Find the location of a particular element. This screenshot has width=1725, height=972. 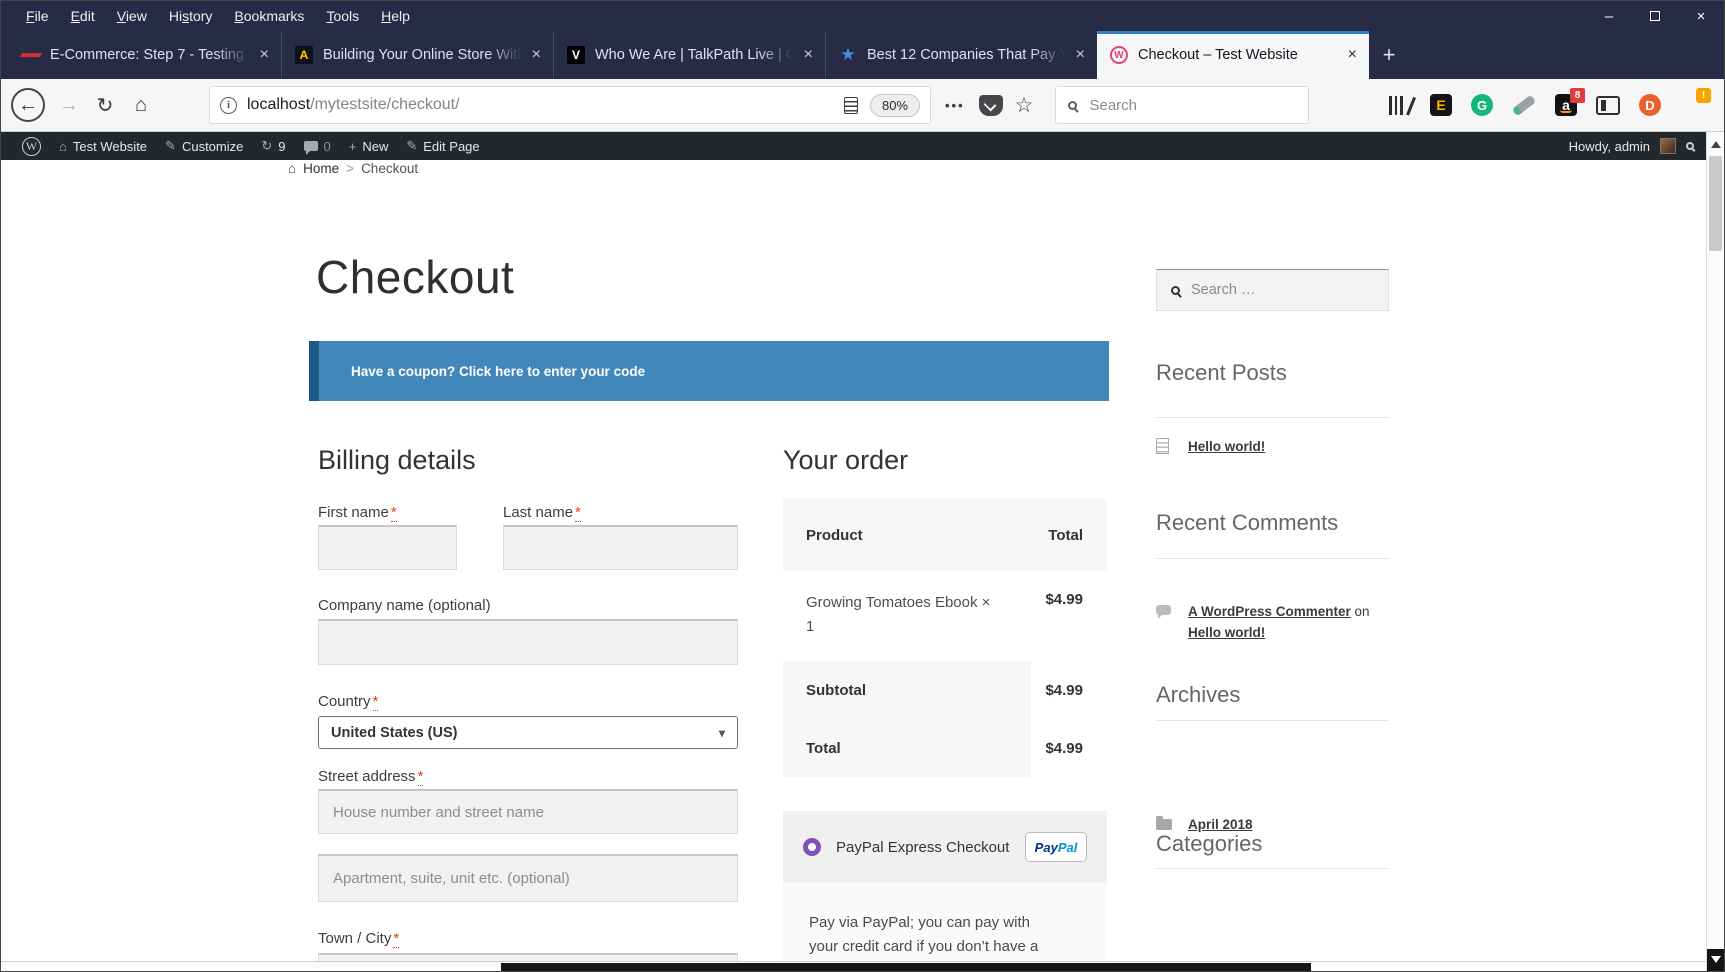

reader-mode-icon is located at coordinates (850, 105).